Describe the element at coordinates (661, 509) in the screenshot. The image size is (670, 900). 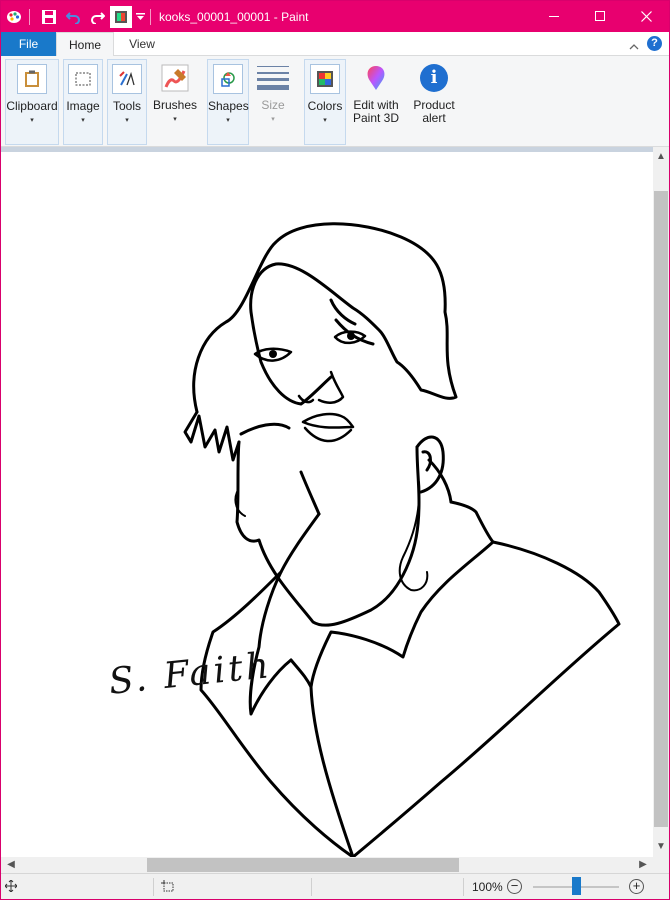
I see `vertical-scroll-thumb` at that location.